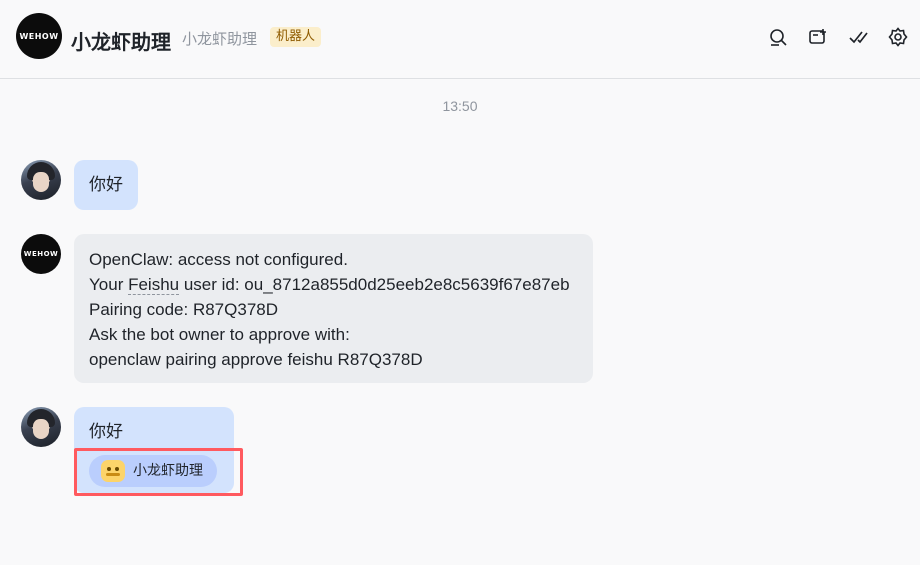 The image size is (920, 565). Describe the element at coordinates (296, 37) in the screenshot. I see `bot-badge: 机器人` at that location.